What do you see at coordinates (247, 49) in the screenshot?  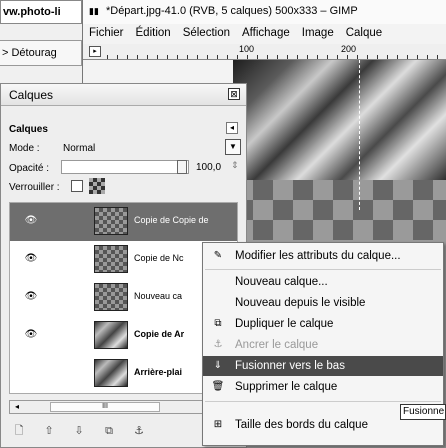 I see `ruler-label-100: 100` at bounding box center [247, 49].